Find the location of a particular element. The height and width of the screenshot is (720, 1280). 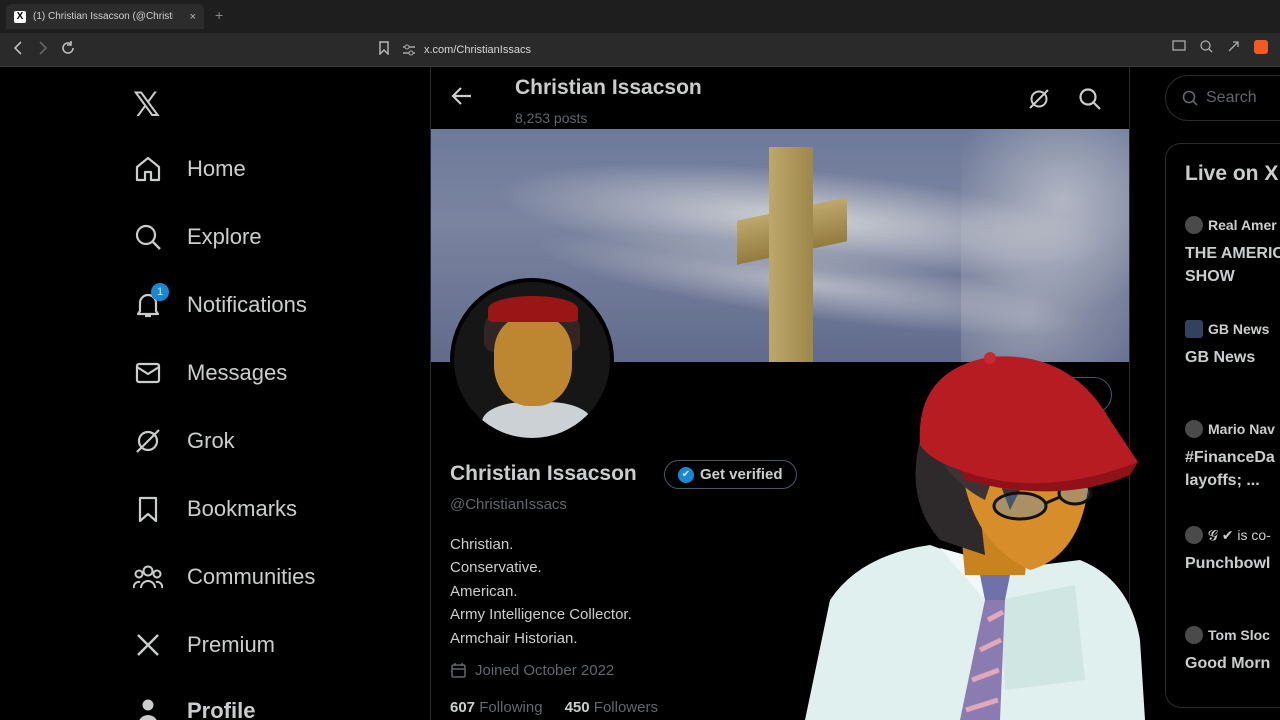

live-topic: Punchbowl is located at coordinates (1228, 563).